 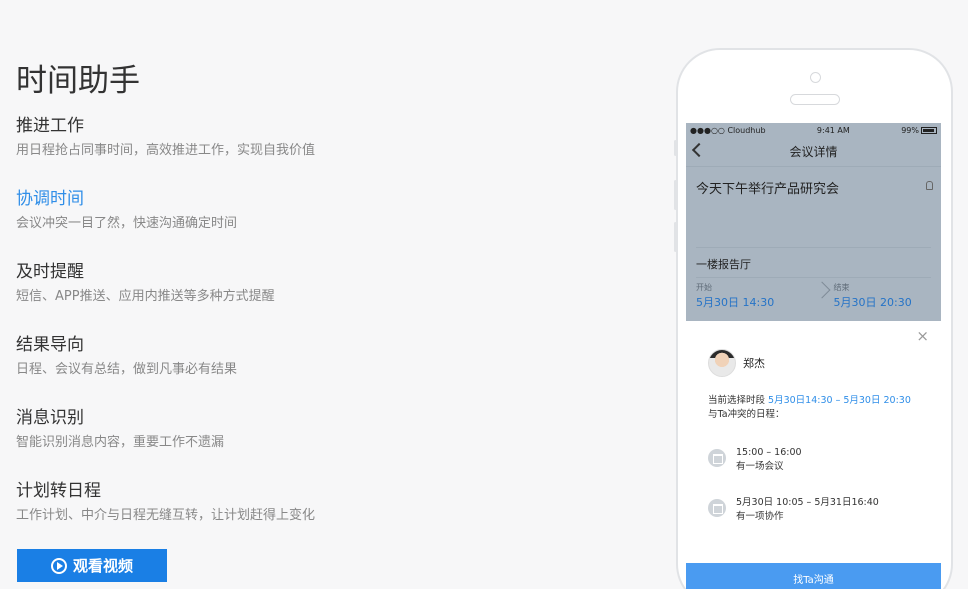 I want to click on carrier-label: ●●●○○ Cloudhub, so click(x=728, y=130).